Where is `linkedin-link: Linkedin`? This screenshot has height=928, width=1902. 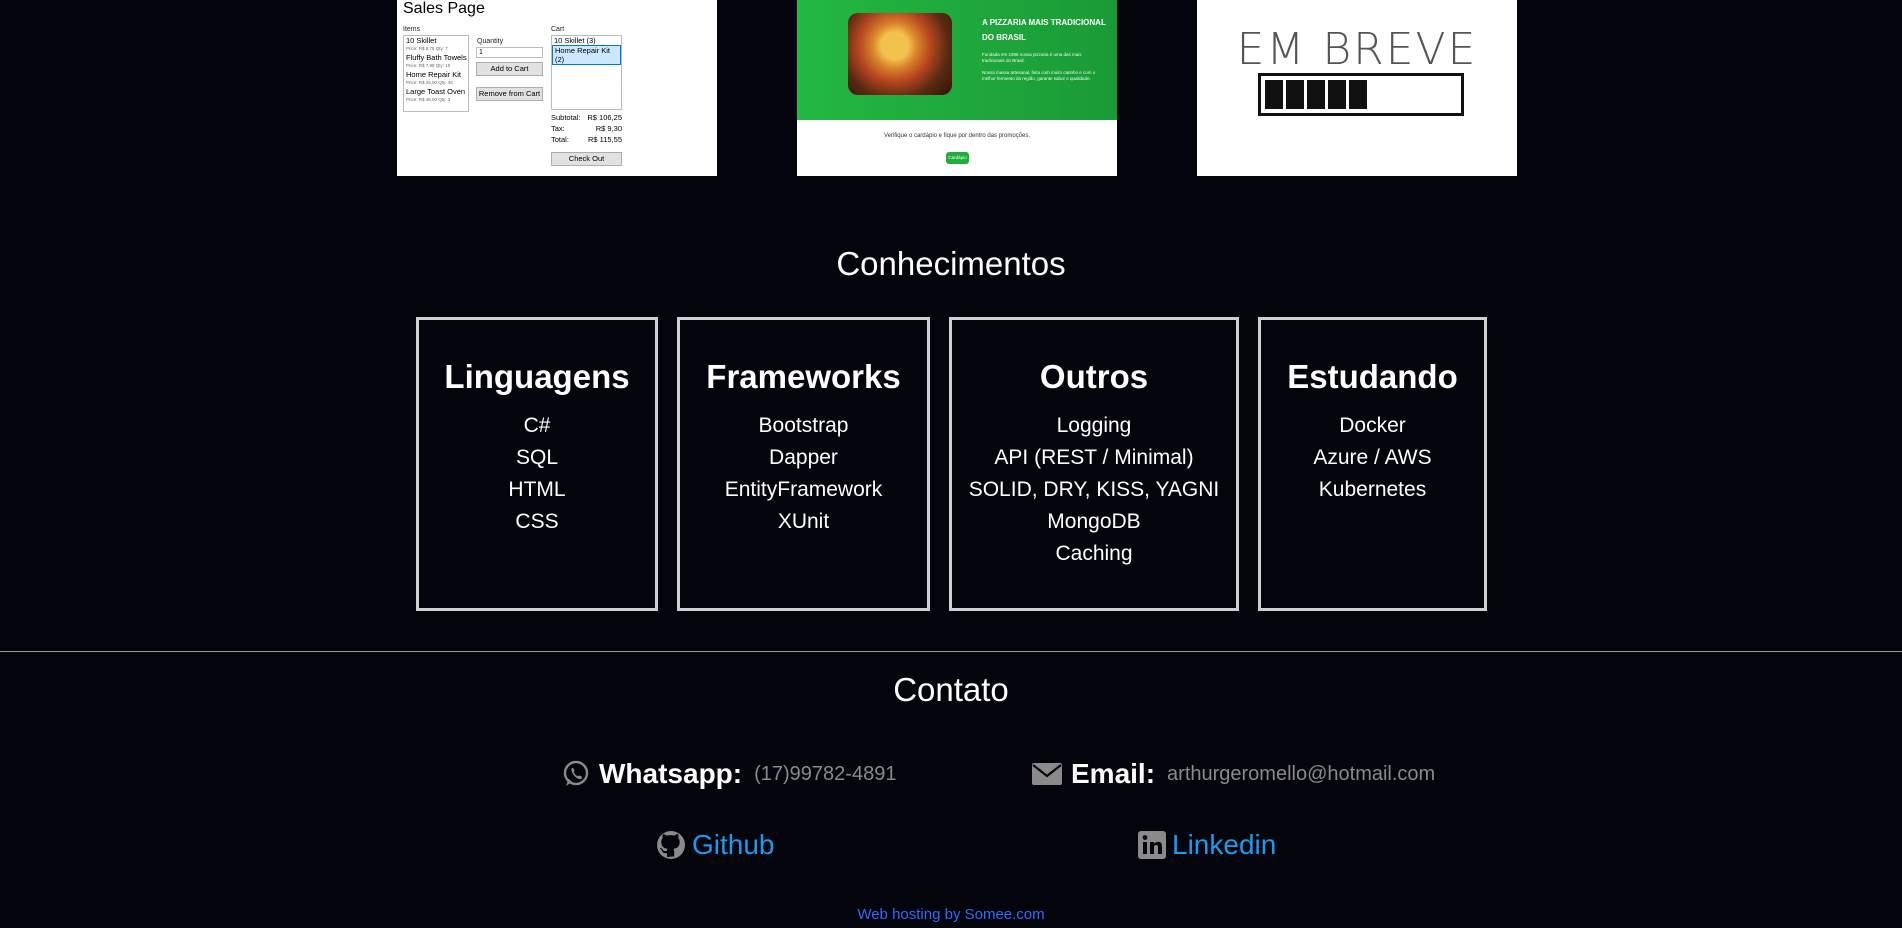 linkedin-link: Linkedin is located at coordinates (1207, 845).